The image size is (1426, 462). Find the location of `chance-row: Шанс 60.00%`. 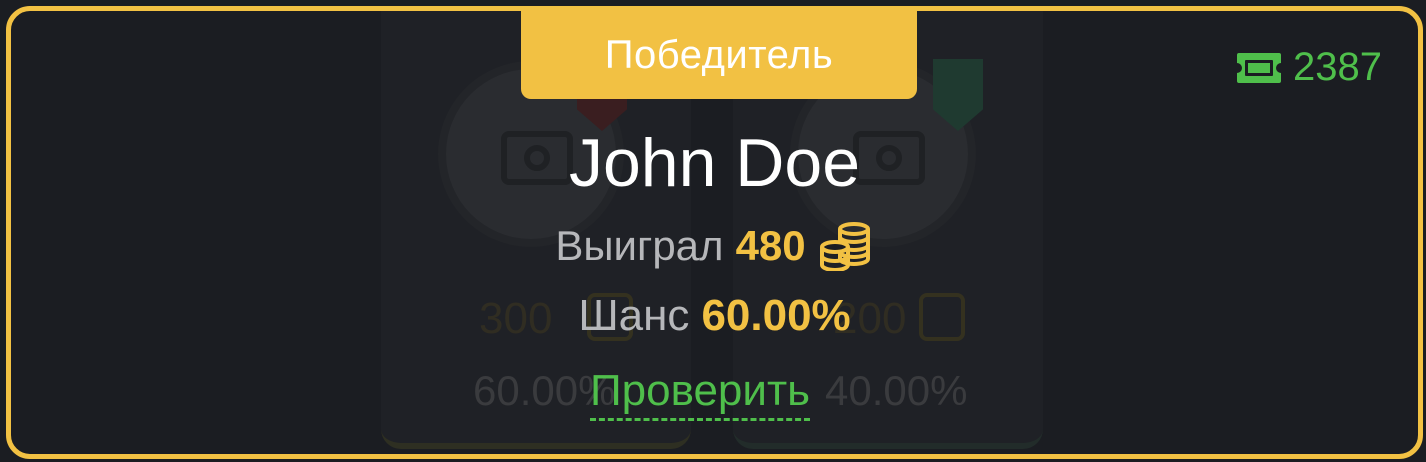

chance-row: Шанс 60.00% is located at coordinates (714, 316).